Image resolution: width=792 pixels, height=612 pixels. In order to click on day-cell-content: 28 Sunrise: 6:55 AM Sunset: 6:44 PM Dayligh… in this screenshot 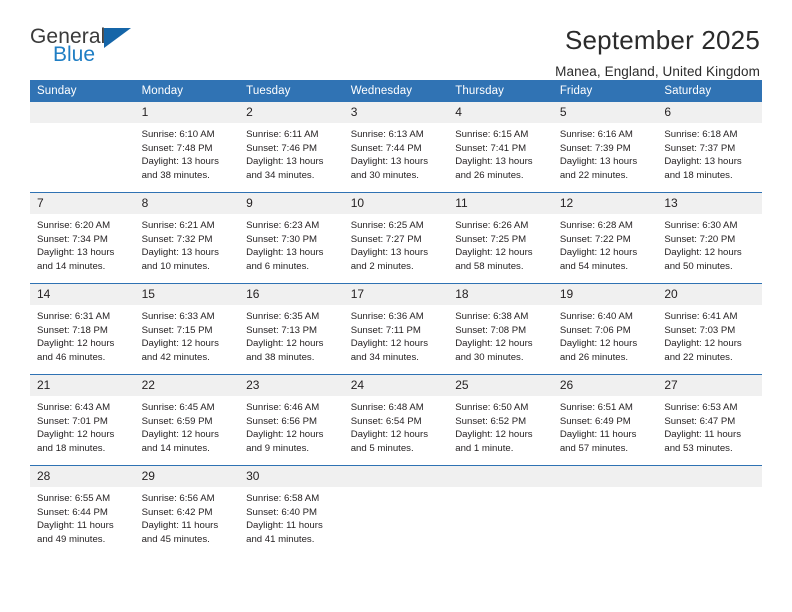, I will do `click(82, 511)`.